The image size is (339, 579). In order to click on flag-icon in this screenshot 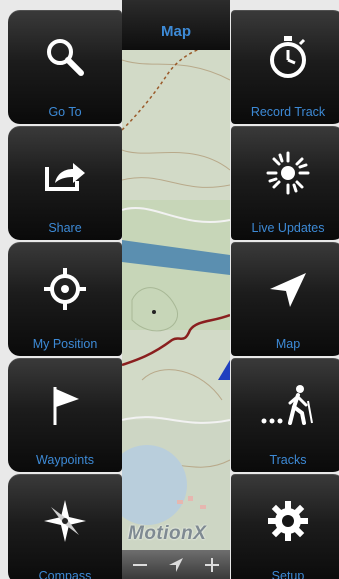, I will do `click(66, 406)`.